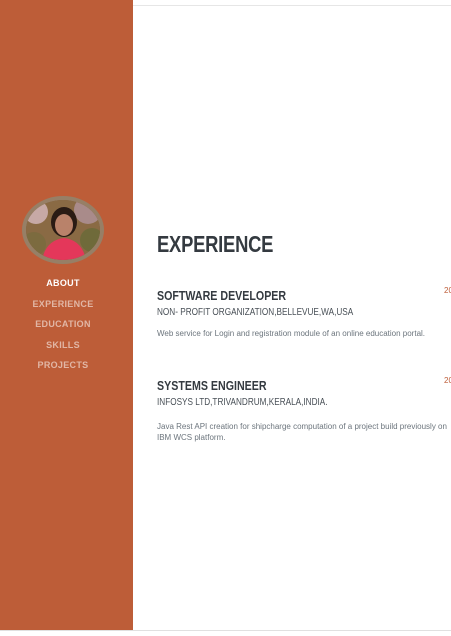 This screenshot has width=451, height=636. What do you see at coordinates (63, 348) in the screenshot?
I see `nav-item-skills: SKILLS` at bounding box center [63, 348].